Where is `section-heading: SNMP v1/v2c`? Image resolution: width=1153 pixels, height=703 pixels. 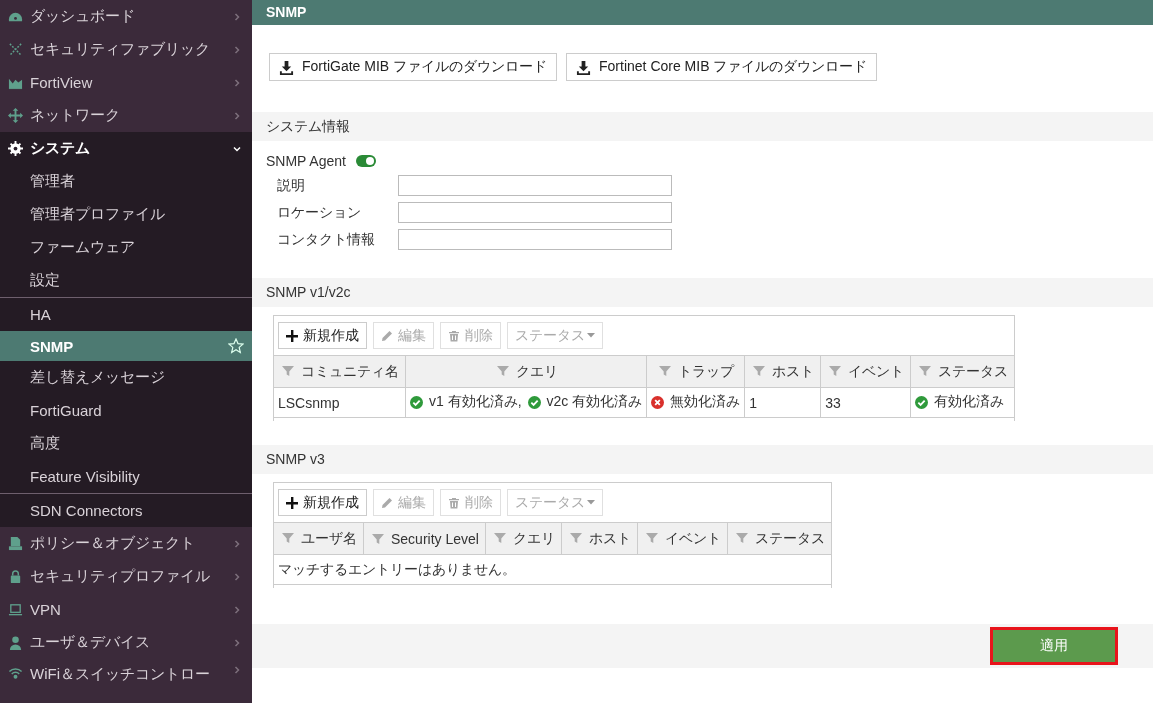 section-heading: SNMP v1/v2c is located at coordinates (702, 292).